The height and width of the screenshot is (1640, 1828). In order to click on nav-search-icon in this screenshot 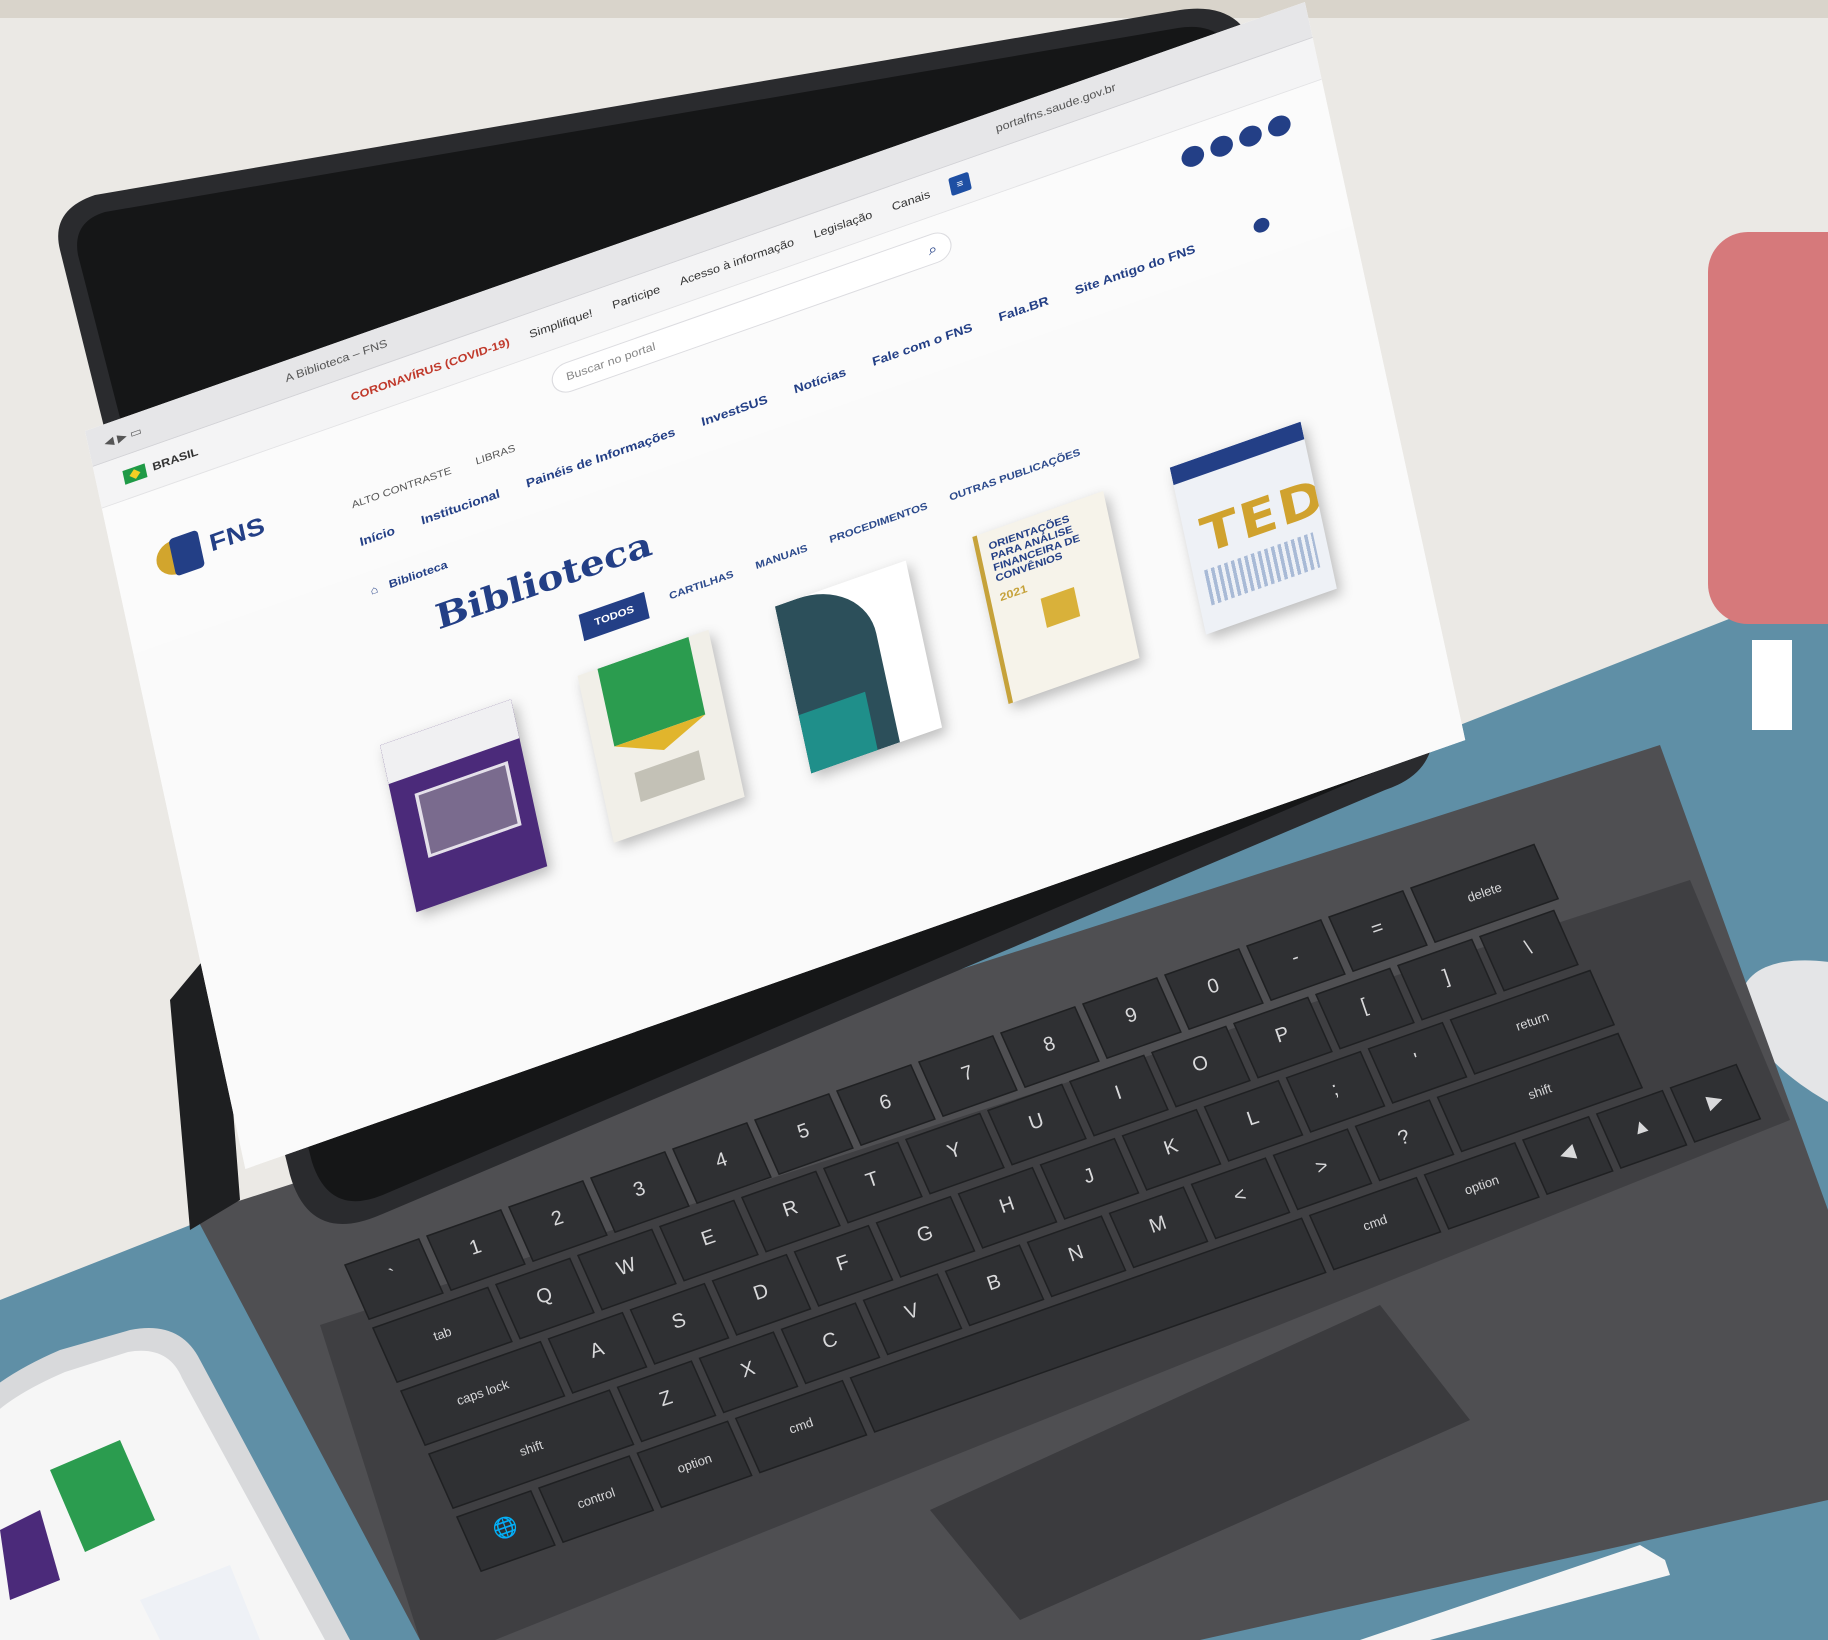, I will do `click(1261, 225)`.